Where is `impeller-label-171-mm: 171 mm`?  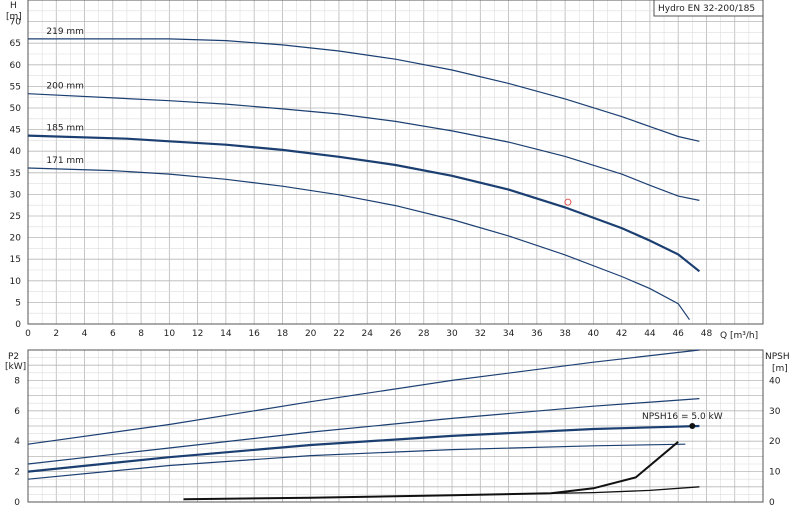
impeller-label-171-mm: 171 mm is located at coordinates (65, 161).